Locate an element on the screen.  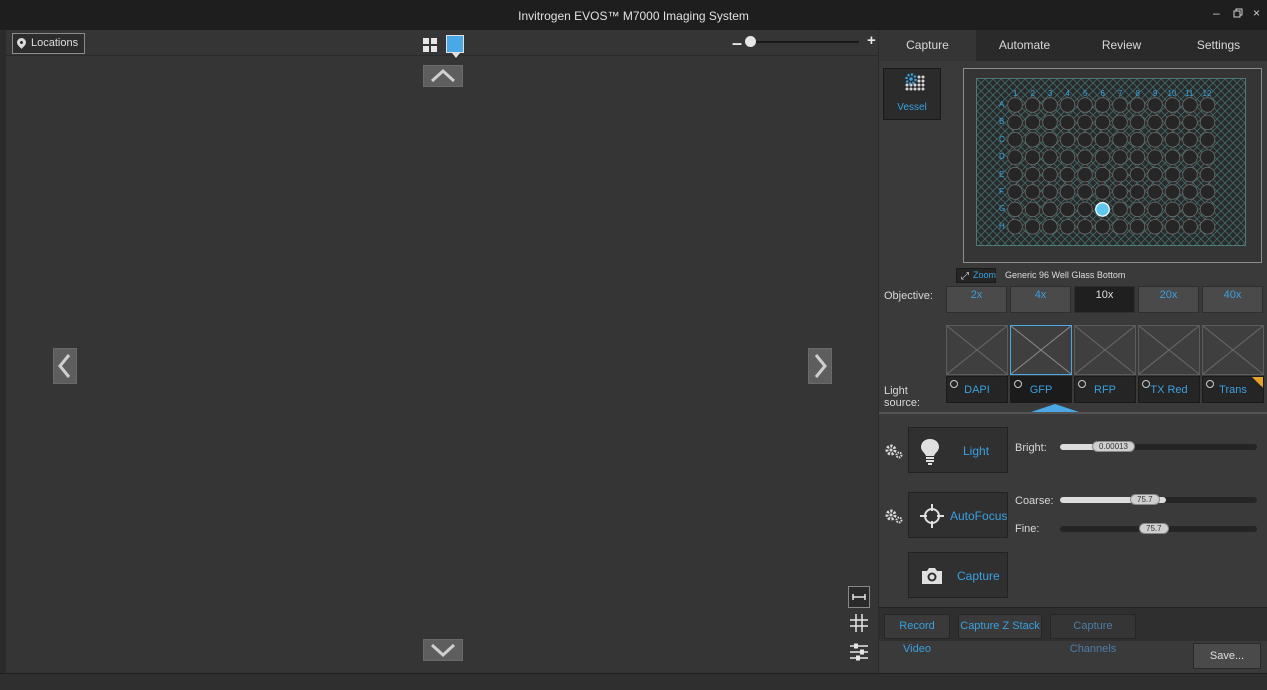
capture-z-stack-button: Capture Z Stack is located at coordinates (1000, 626).